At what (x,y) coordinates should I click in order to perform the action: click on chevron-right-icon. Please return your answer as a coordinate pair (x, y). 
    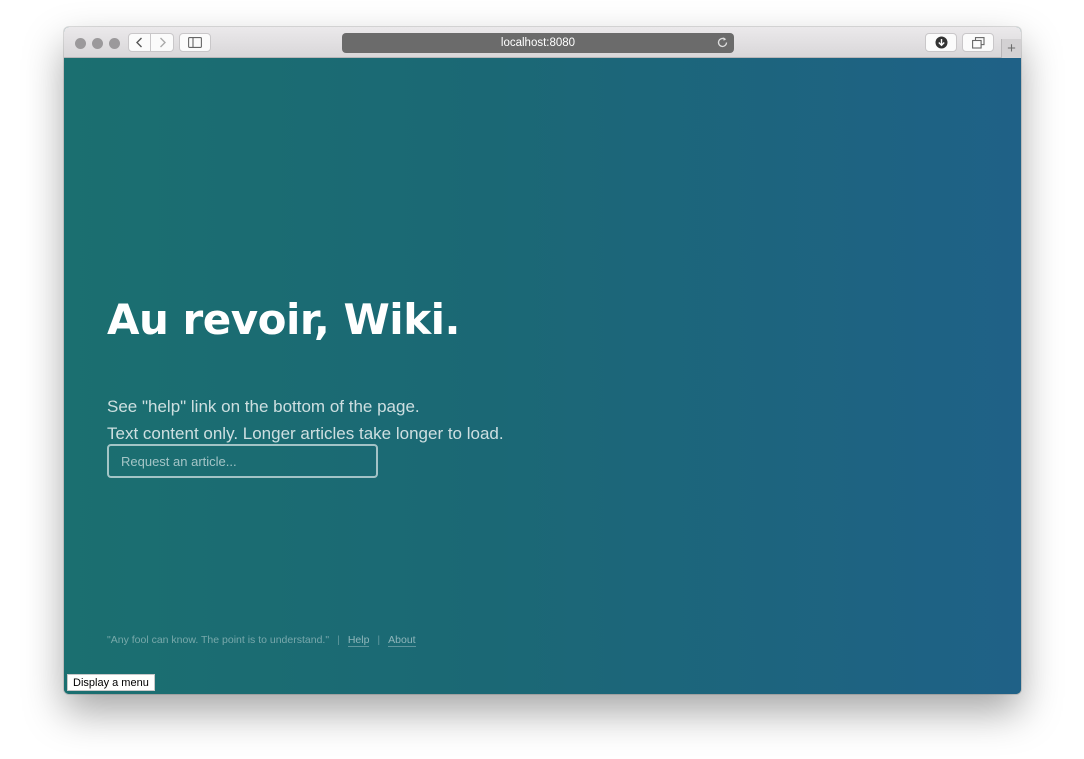
    Looking at the image, I should click on (162, 42).